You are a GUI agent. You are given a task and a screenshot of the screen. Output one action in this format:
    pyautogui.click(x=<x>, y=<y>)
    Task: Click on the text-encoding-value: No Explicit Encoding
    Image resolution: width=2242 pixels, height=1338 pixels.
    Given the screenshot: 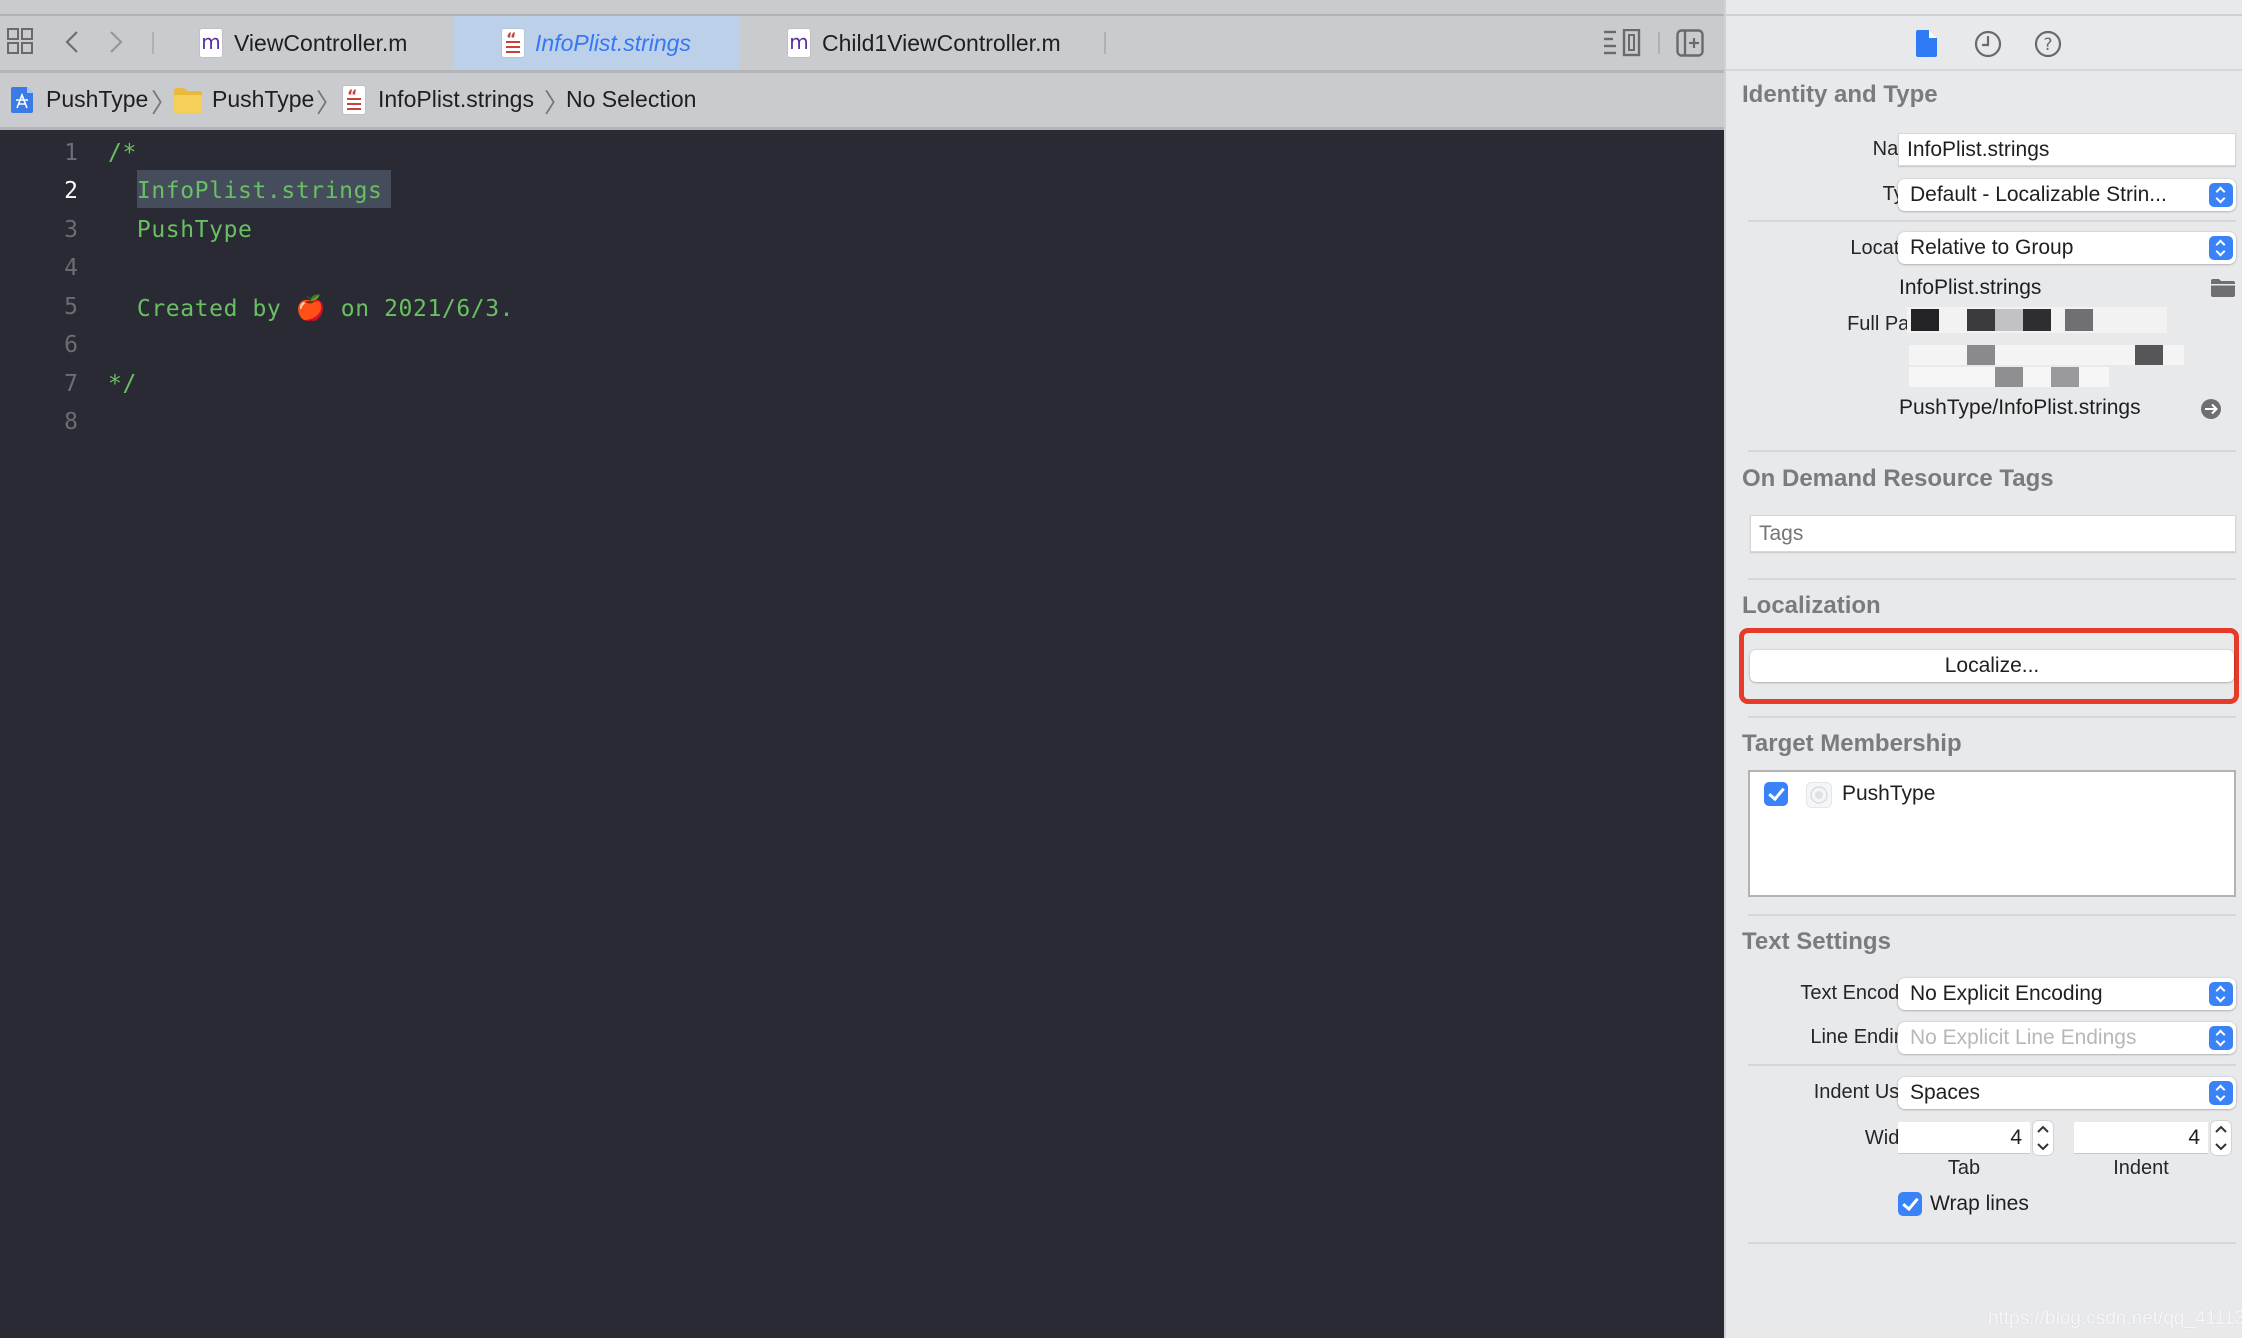 What is the action you would take?
    pyautogui.click(x=2006, y=993)
    